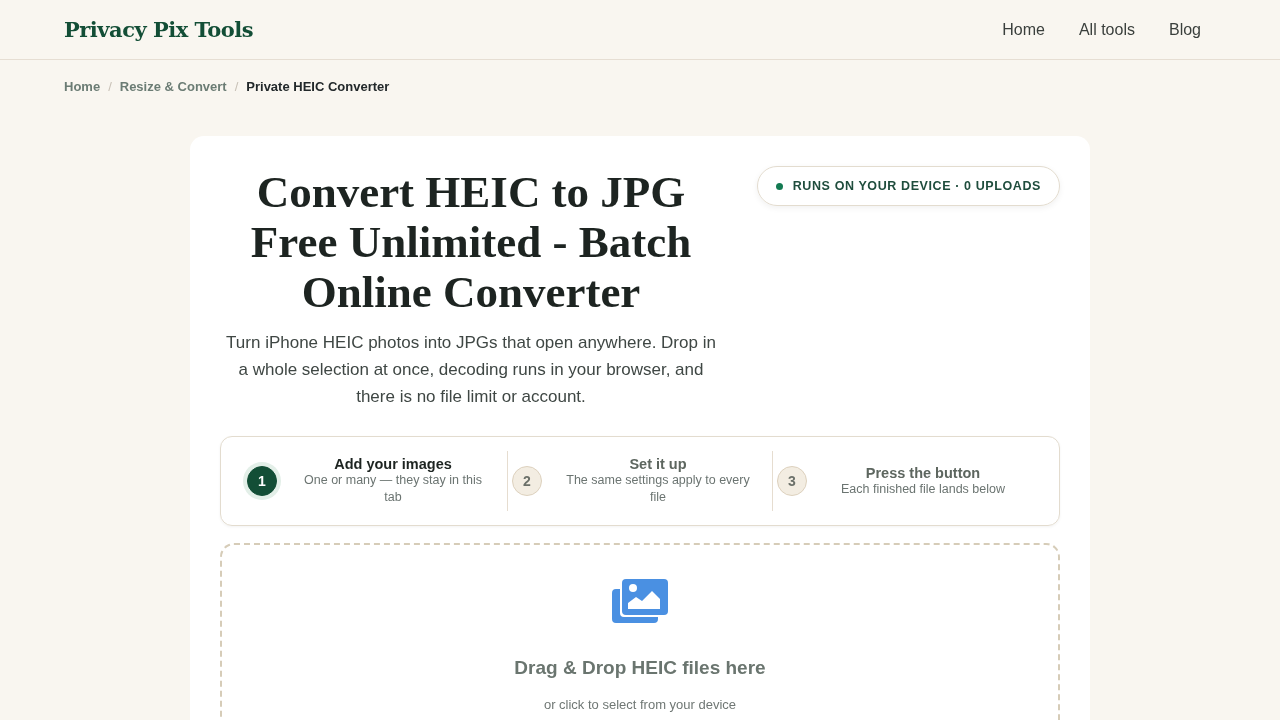 Image resolution: width=1280 pixels, height=720 pixels. What do you see at coordinates (527, 481) in the screenshot?
I see `step-number: 2` at bounding box center [527, 481].